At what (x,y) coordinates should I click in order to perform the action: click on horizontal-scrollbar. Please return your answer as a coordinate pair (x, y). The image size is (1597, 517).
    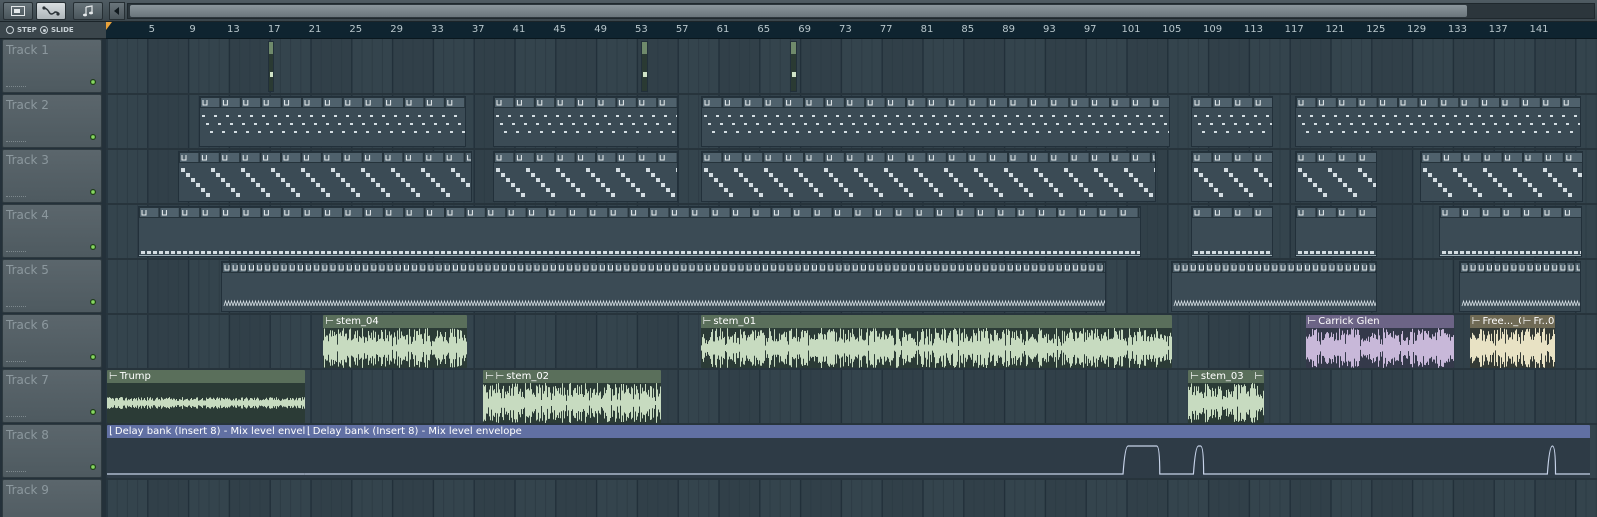
    Looking at the image, I should click on (861, 11).